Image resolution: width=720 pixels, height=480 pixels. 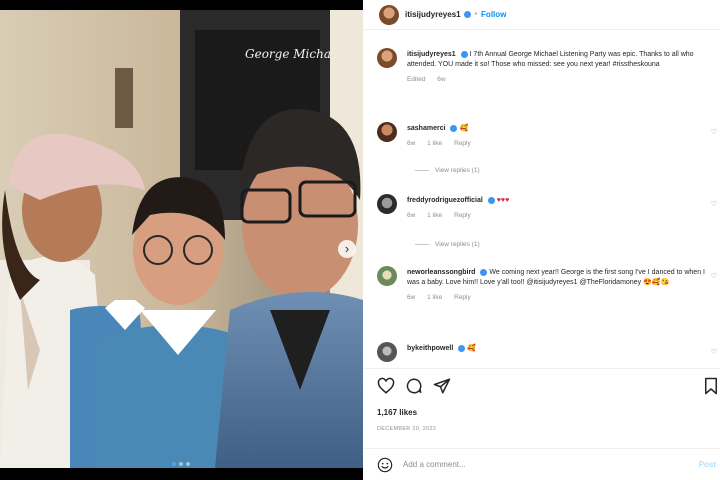 What do you see at coordinates (426, 128) in the screenshot?
I see `comment-username: sashamerci` at bounding box center [426, 128].